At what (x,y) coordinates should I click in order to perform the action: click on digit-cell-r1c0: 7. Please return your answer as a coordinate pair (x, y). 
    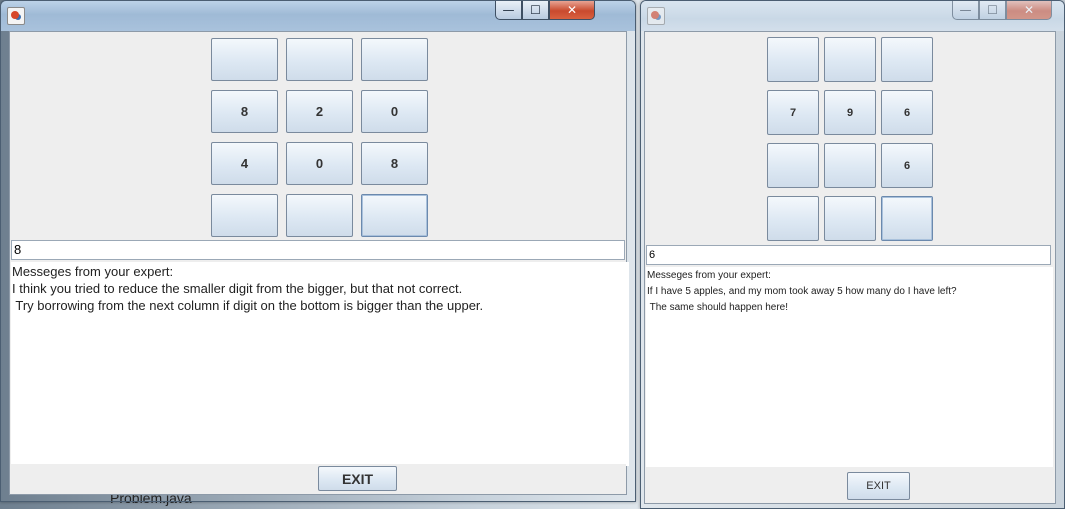
    Looking at the image, I should click on (793, 112).